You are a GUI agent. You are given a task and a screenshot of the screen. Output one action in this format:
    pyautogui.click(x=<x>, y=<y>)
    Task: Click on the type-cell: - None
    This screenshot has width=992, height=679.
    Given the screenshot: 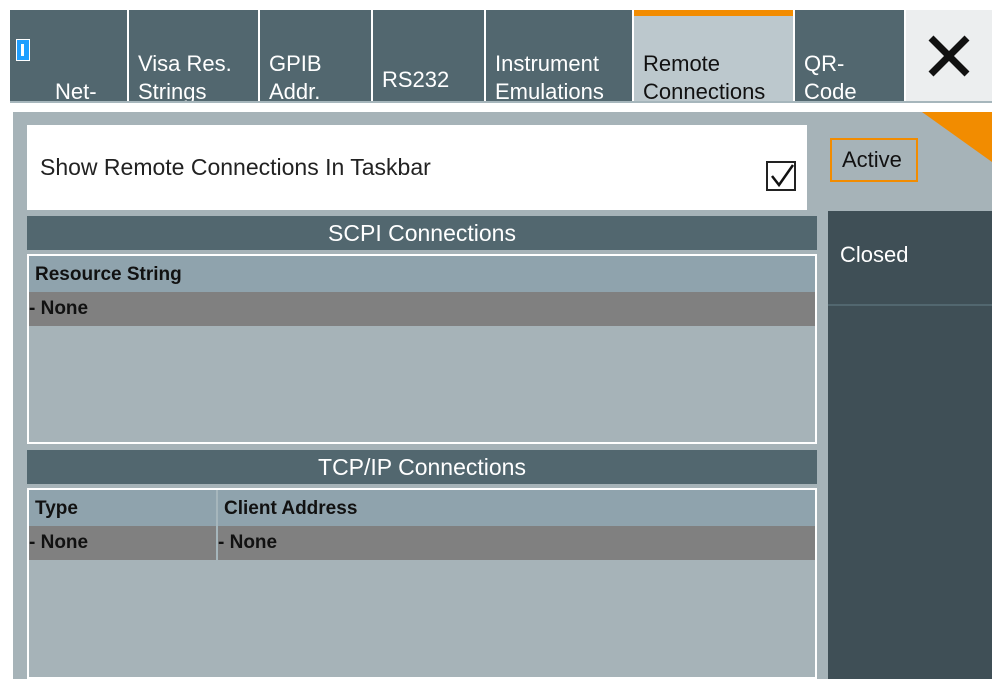 What is the action you would take?
    pyautogui.click(x=59, y=542)
    